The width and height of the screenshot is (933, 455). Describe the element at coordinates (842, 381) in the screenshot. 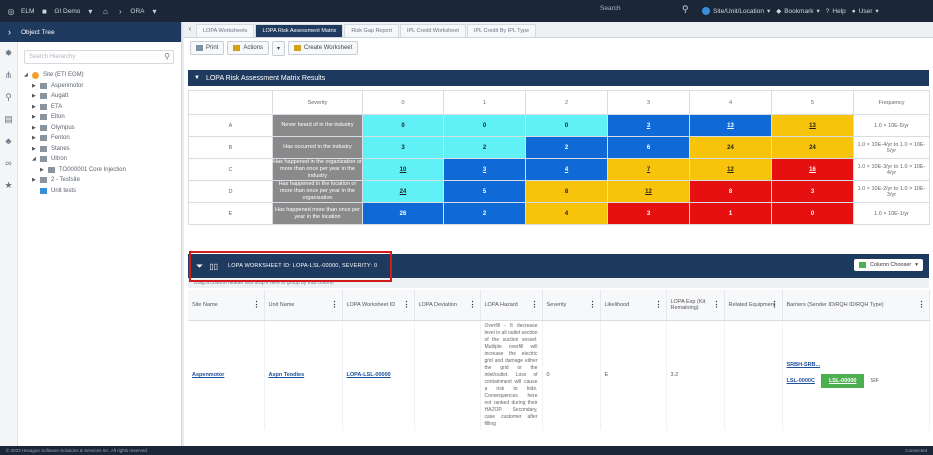

I see `barrier-link-highlighted: LSL-00000` at that location.